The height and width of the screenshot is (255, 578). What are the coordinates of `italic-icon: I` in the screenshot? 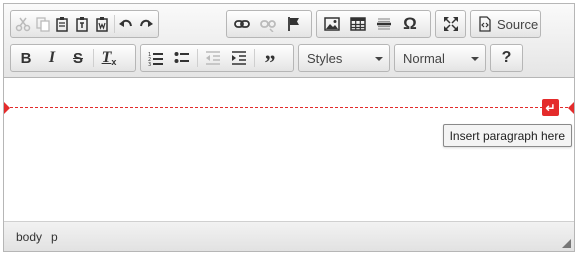 It's located at (52, 58).